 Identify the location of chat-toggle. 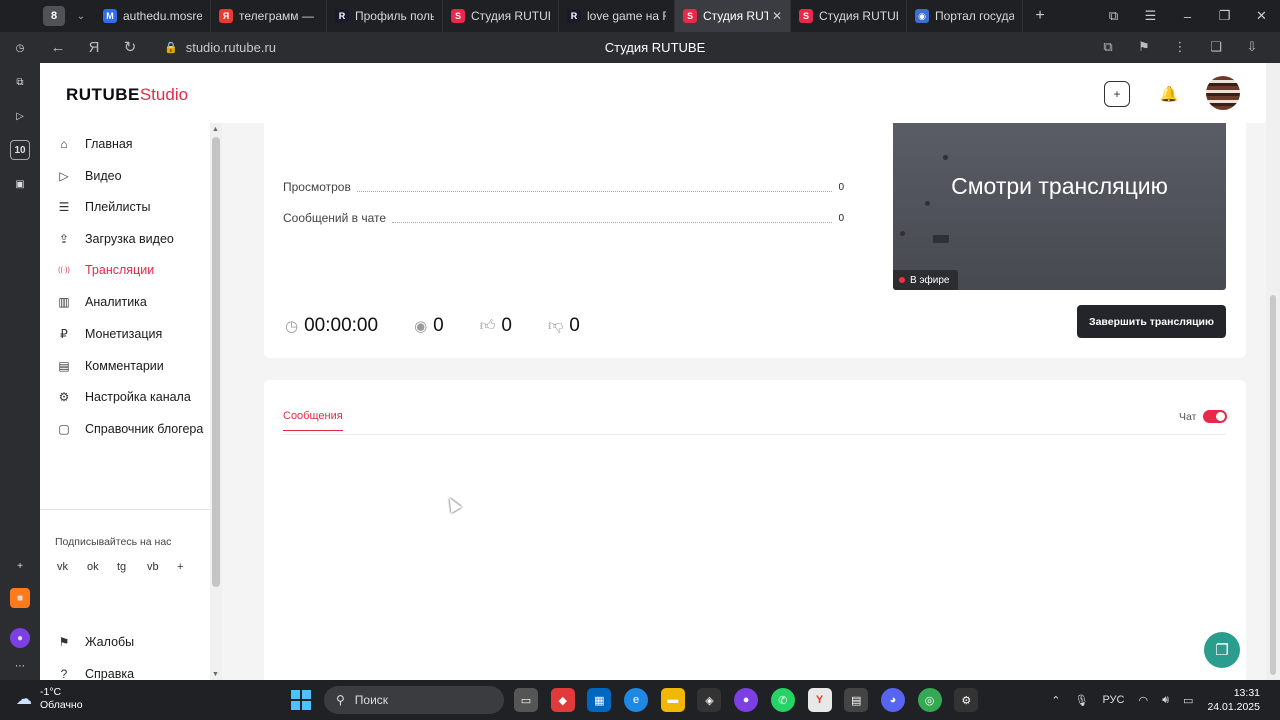
(1215, 416).